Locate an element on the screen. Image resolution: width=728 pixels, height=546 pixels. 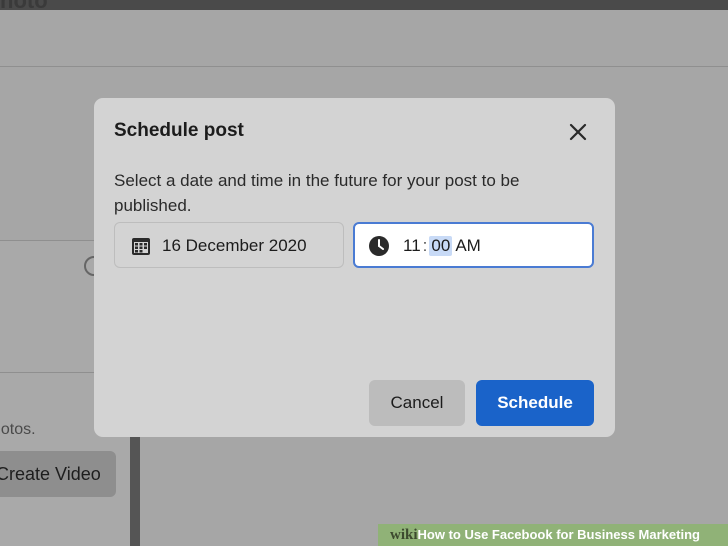
schedule-button: Schedule is located at coordinates (535, 403).